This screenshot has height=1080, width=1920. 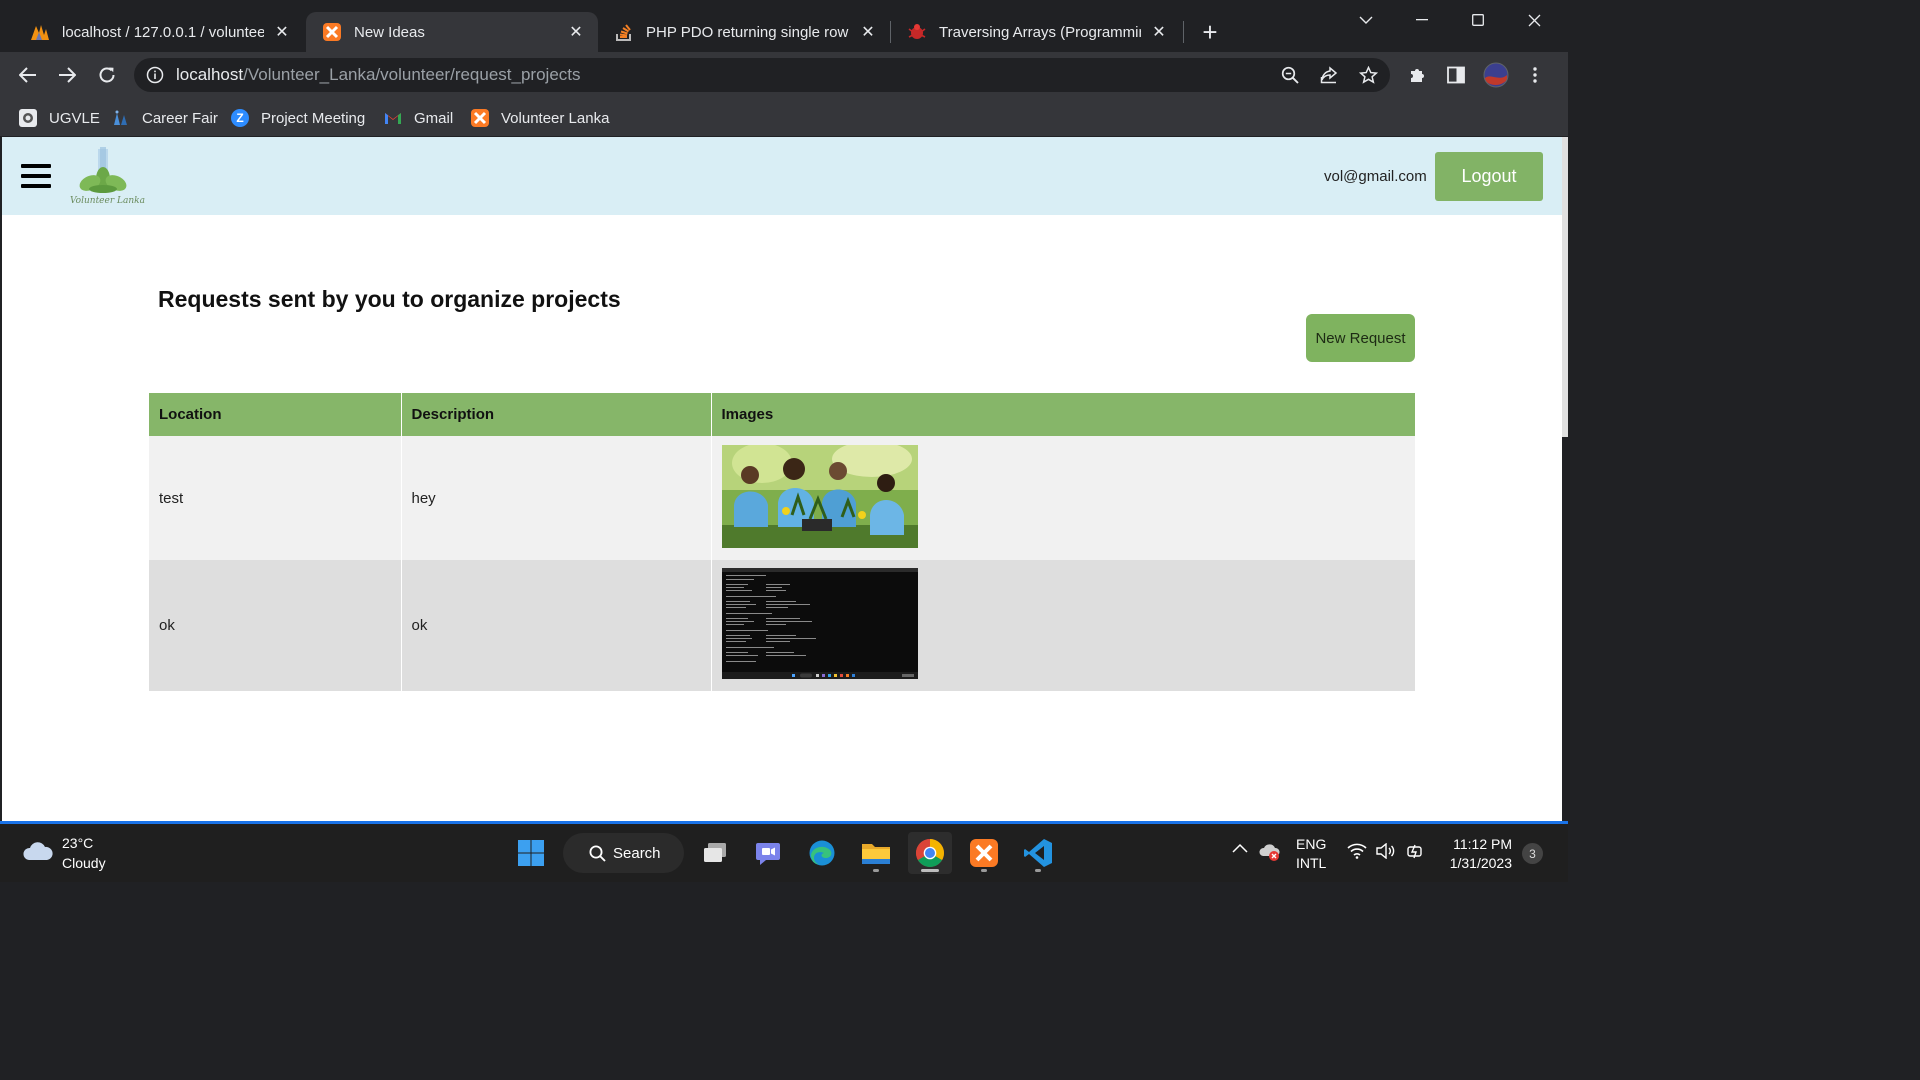 What do you see at coordinates (1311, 844) in the screenshot?
I see `lang-primary: ENG` at bounding box center [1311, 844].